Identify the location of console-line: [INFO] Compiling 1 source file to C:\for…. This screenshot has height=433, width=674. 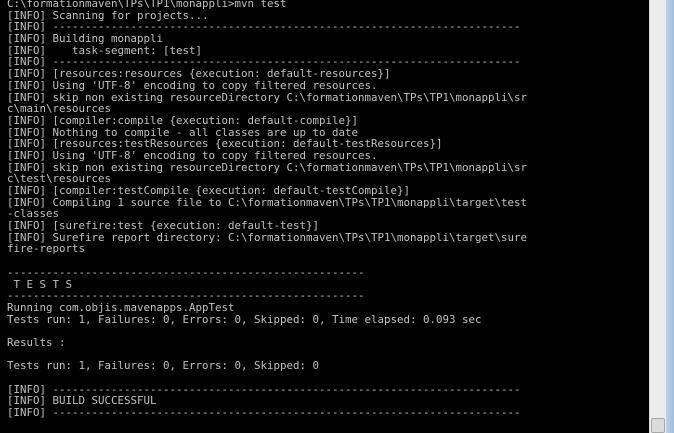
(267, 202).